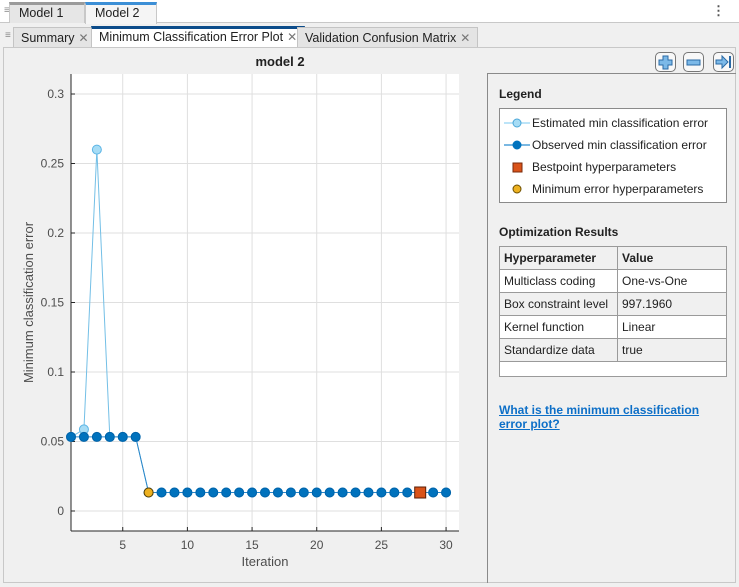 The image size is (739, 587). What do you see at coordinates (252, 545) in the screenshot?
I see `x-tick-label: 15` at bounding box center [252, 545].